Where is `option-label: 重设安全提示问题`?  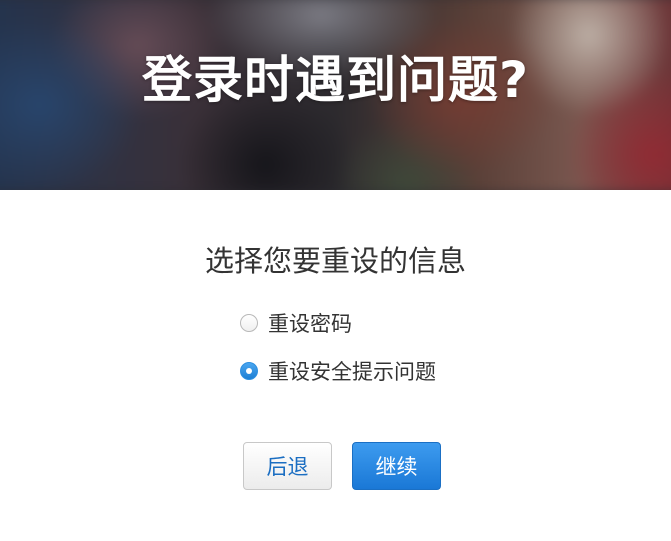 option-label: 重设安全提示问题 is located at coordinates (352, 372).